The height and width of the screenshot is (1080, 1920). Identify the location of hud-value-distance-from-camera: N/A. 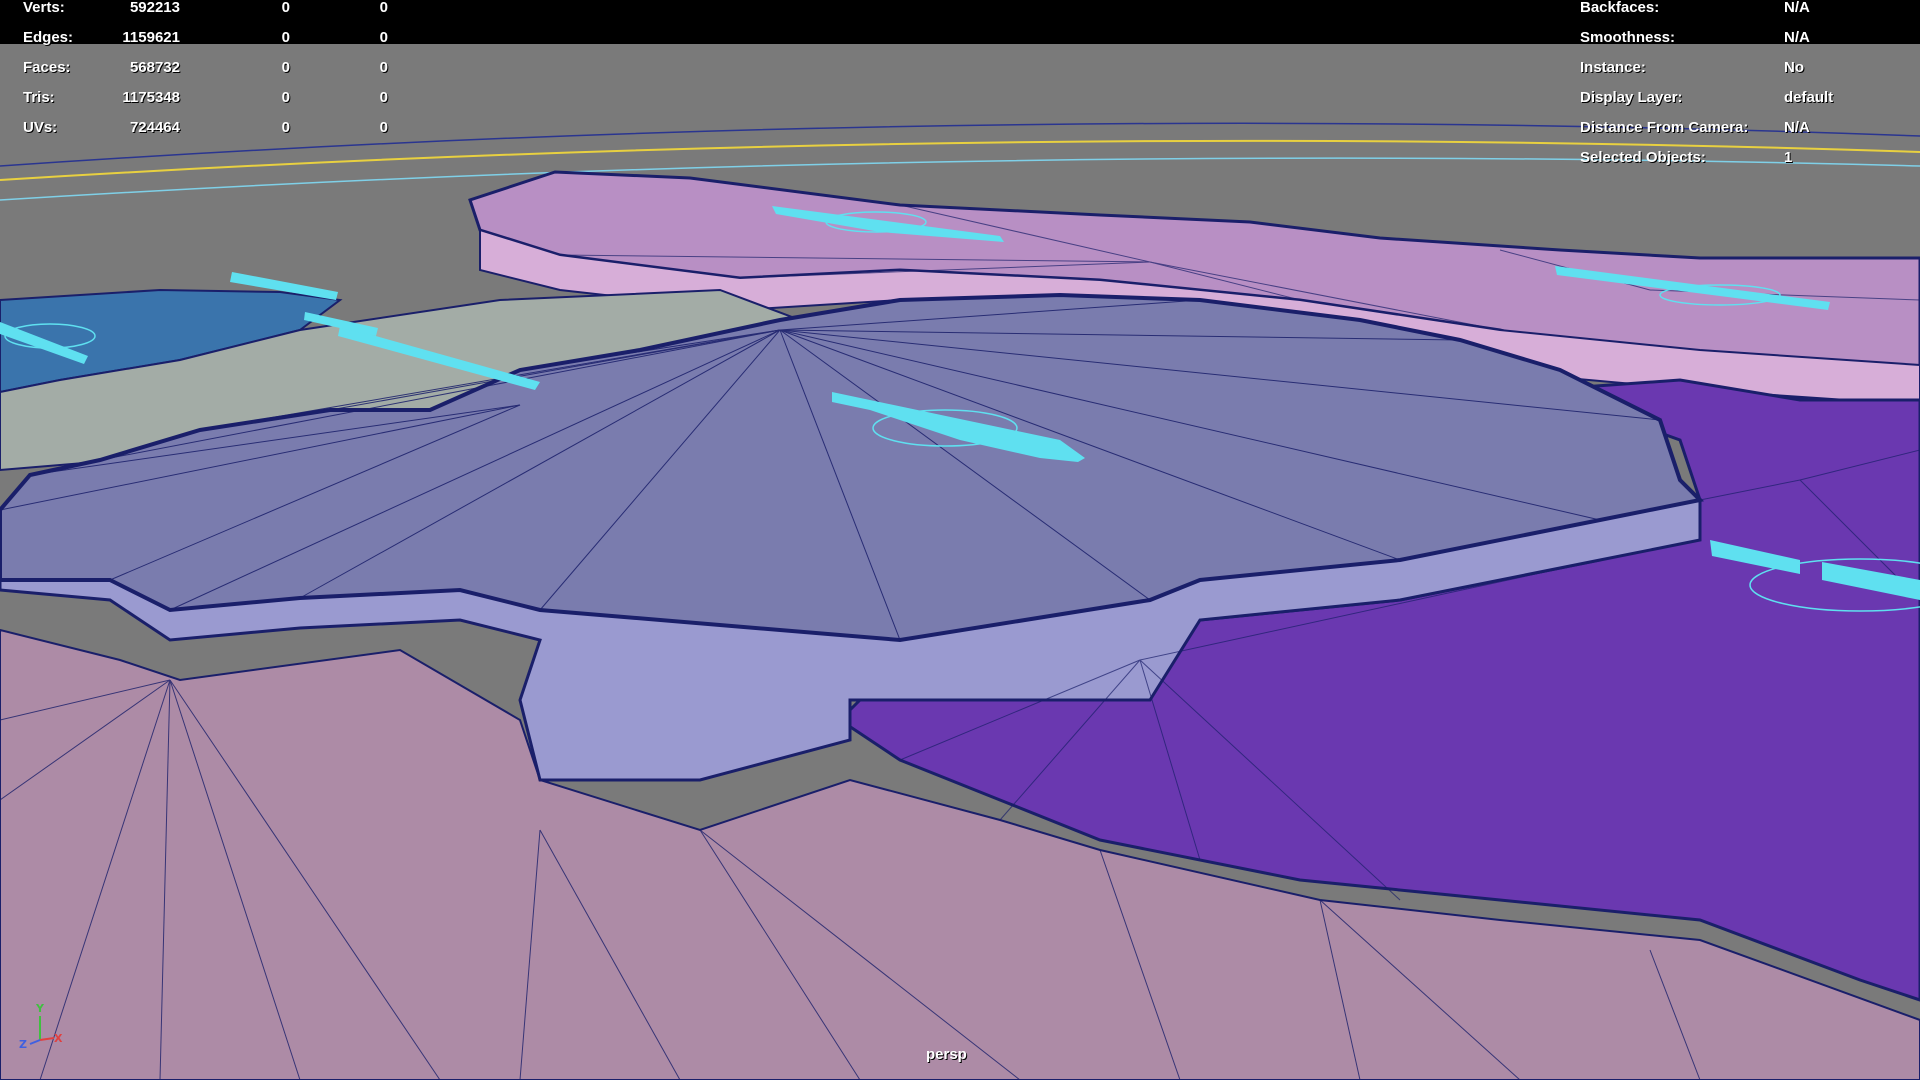
(1797, 127).